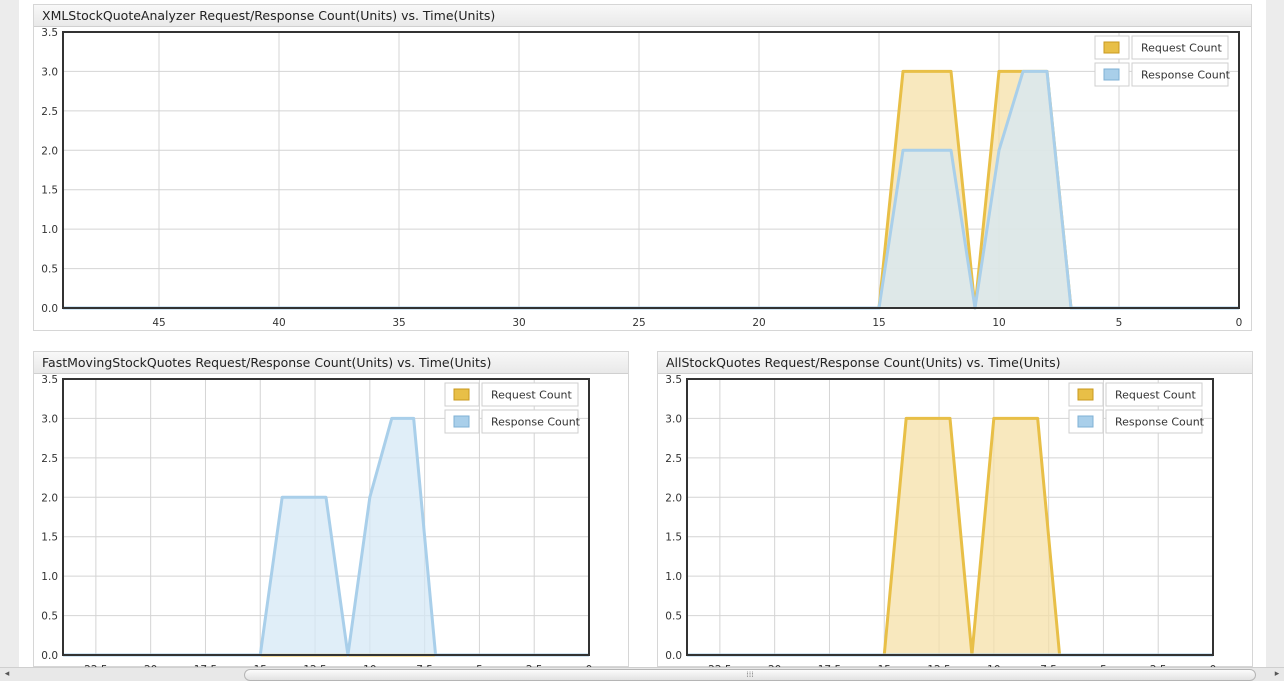 This screenshot has width=1284, height=681. I want to click on x-tick-label: 10, so click(998, 323).